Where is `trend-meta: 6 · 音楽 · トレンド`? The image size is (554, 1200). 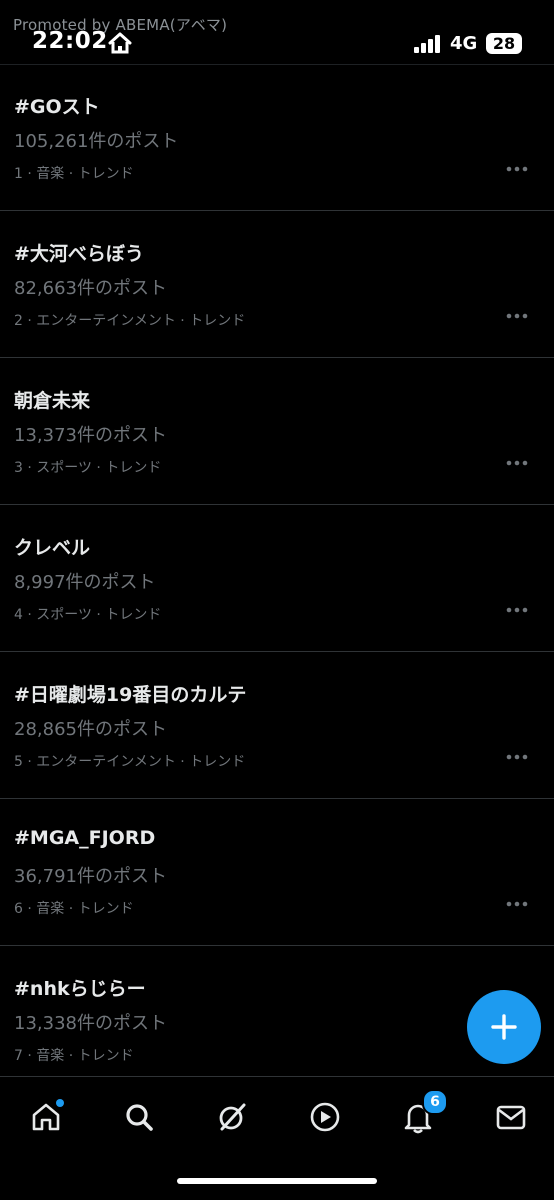 trend-meta: 6 · 音楽 · トレンド is located at coordinates (74, 909).